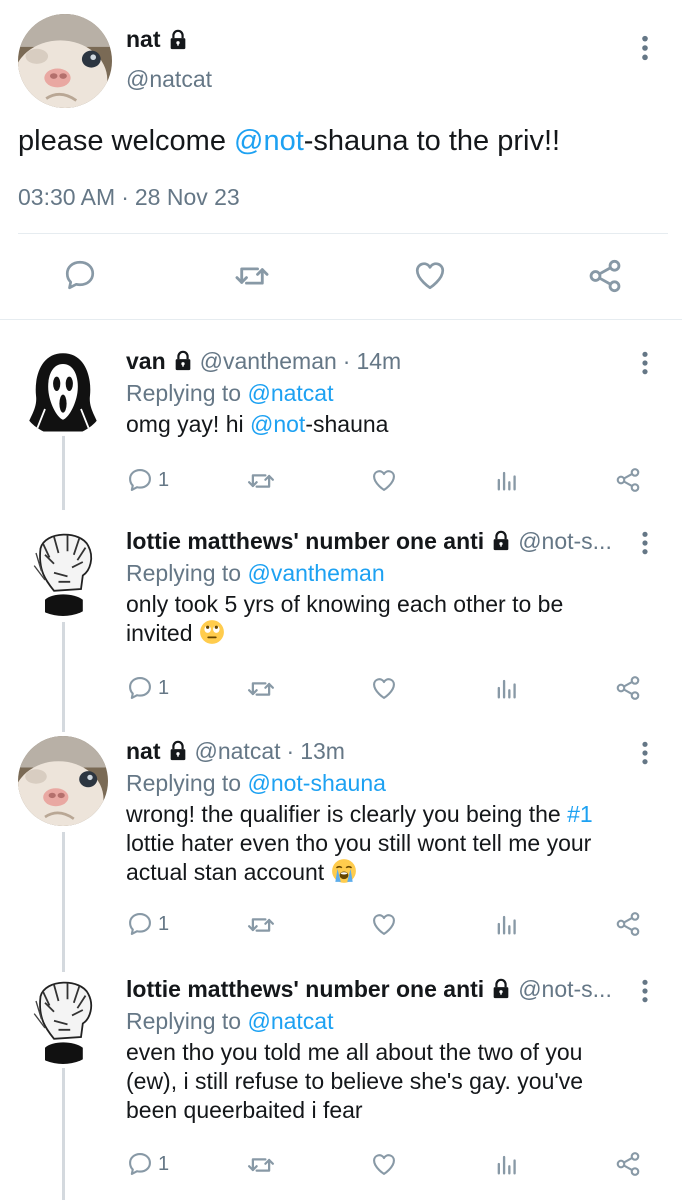 This screenshot has width=682, height=1200. What do you see at coordinates (432, 141) in the screenshot?
I see `tweet-text-part: -shauna to the priv!!` at bounding box center [432, 141].